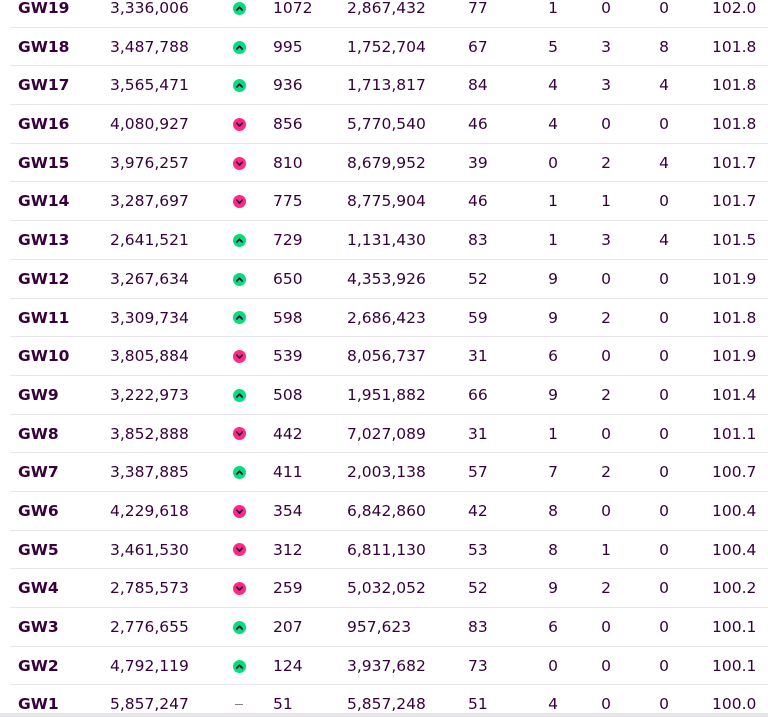  I want to click on gameweek-label: GW6, so click(38, 510).